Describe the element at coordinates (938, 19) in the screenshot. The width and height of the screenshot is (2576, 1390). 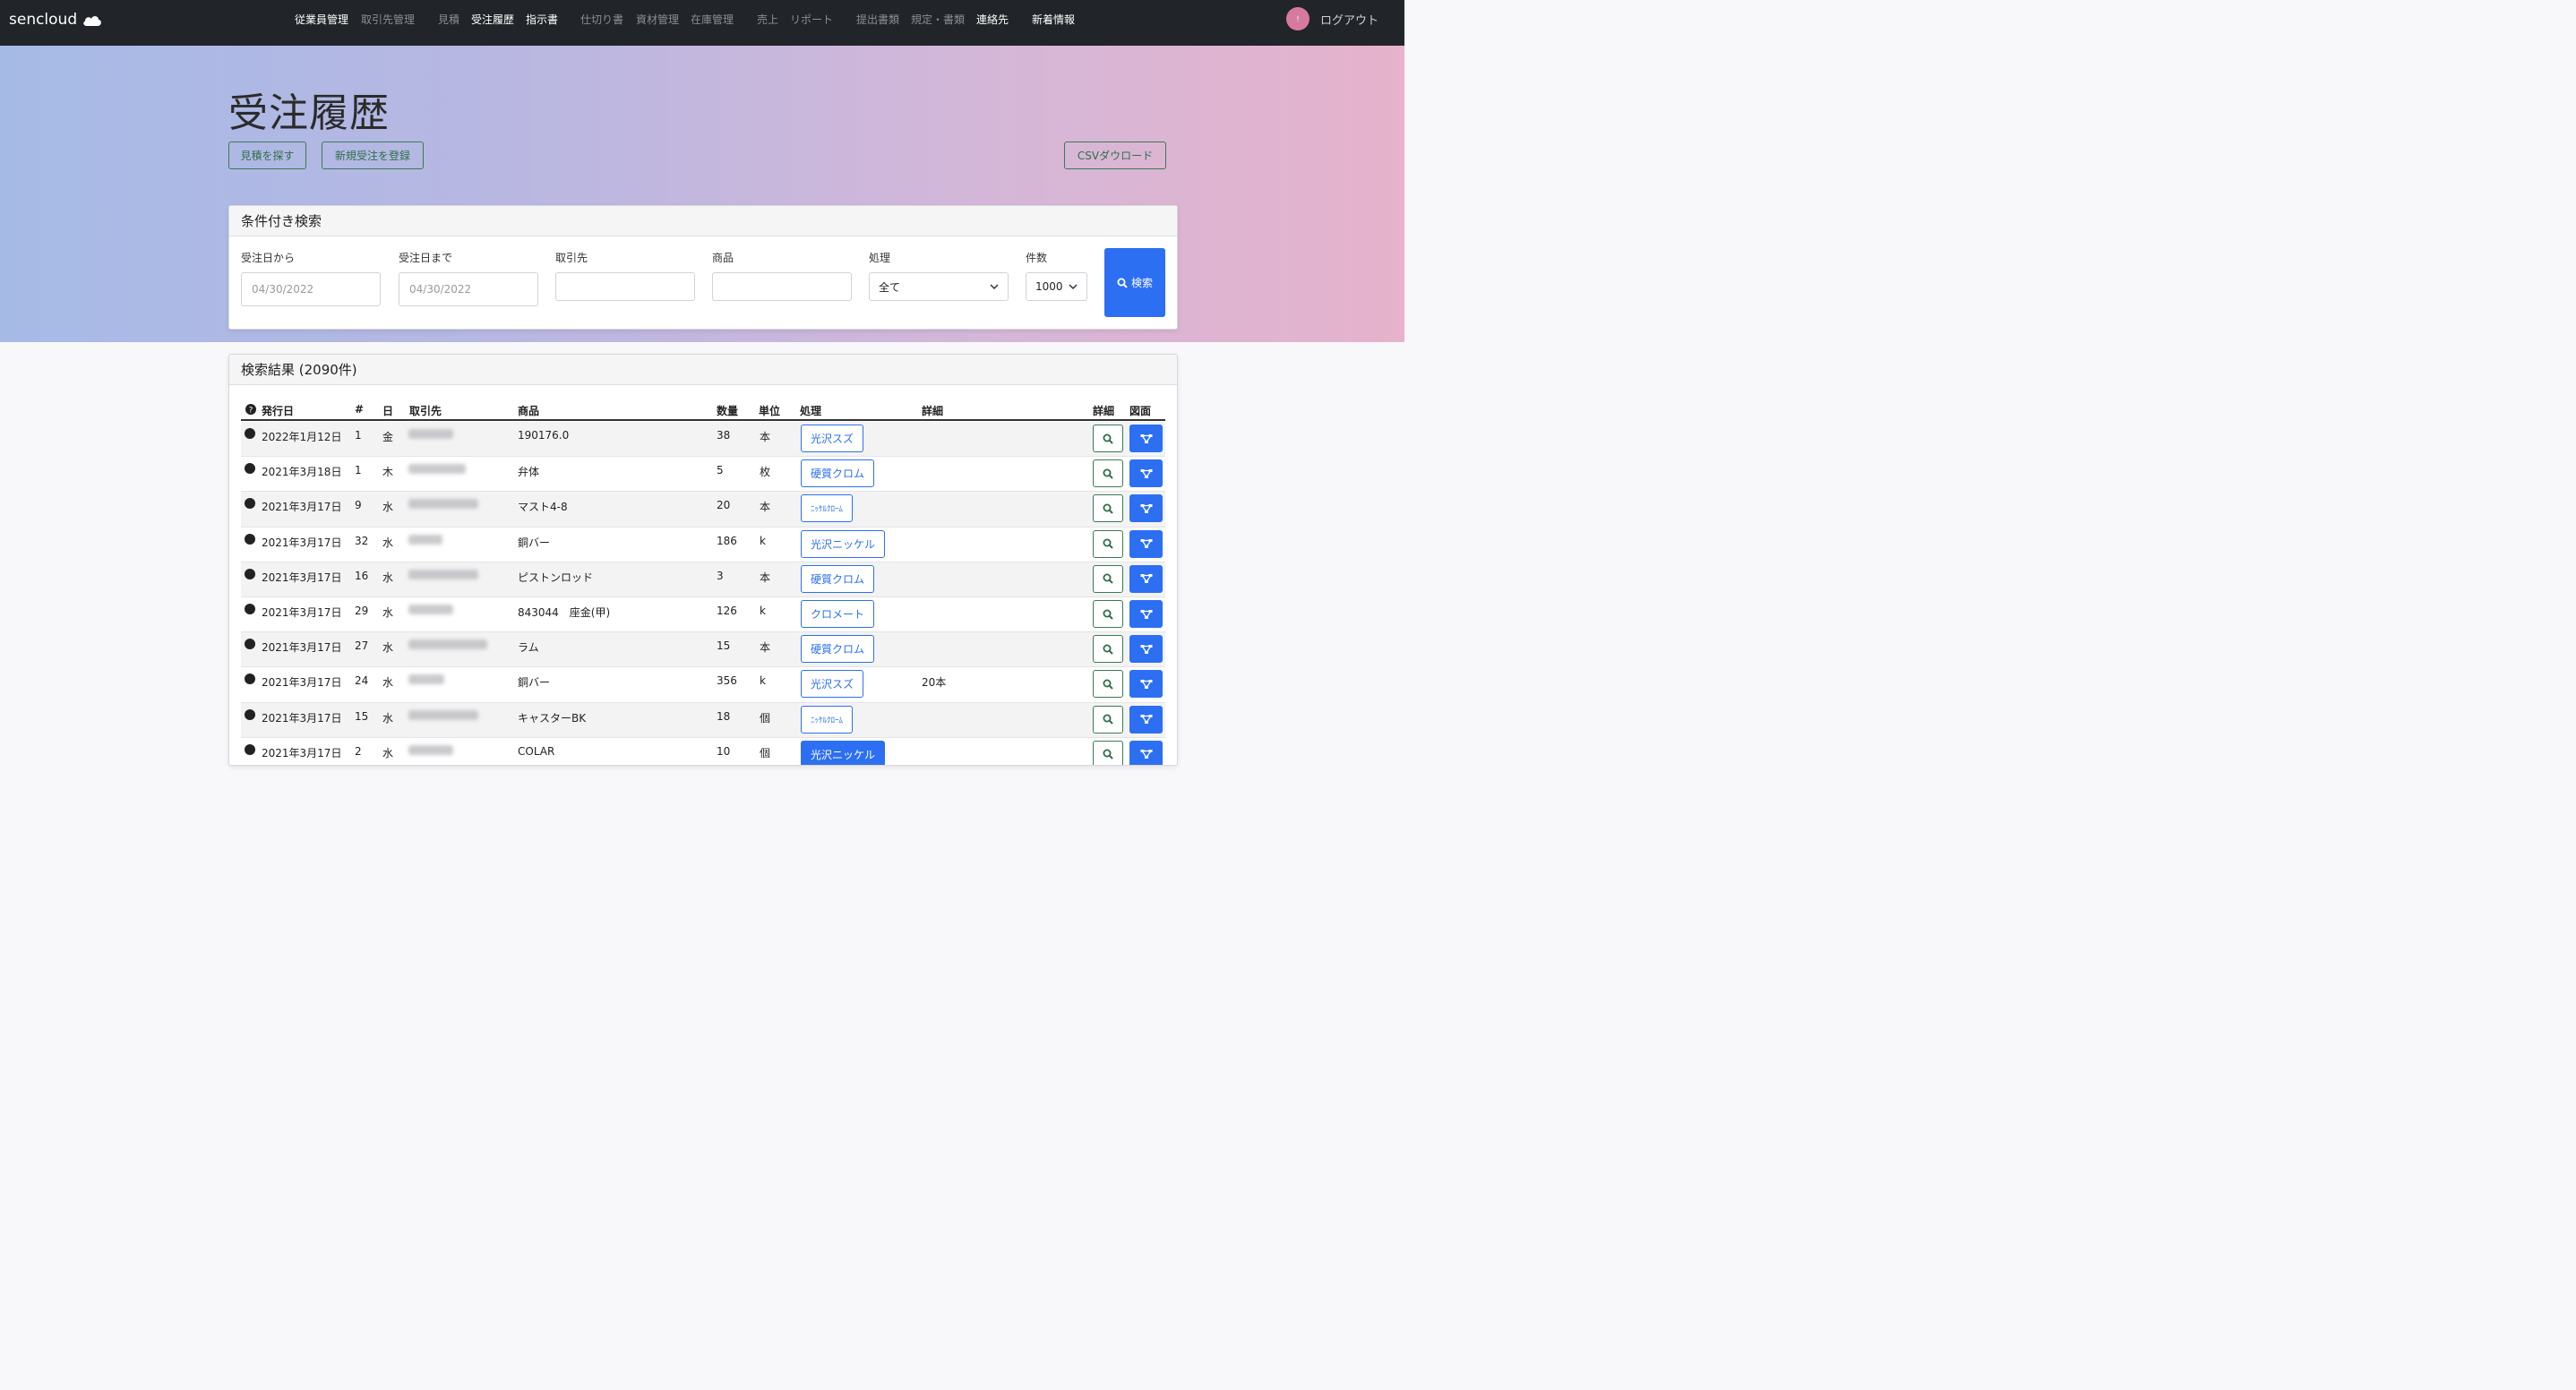
I see `nav-regulations: 規定・書類` at that location.